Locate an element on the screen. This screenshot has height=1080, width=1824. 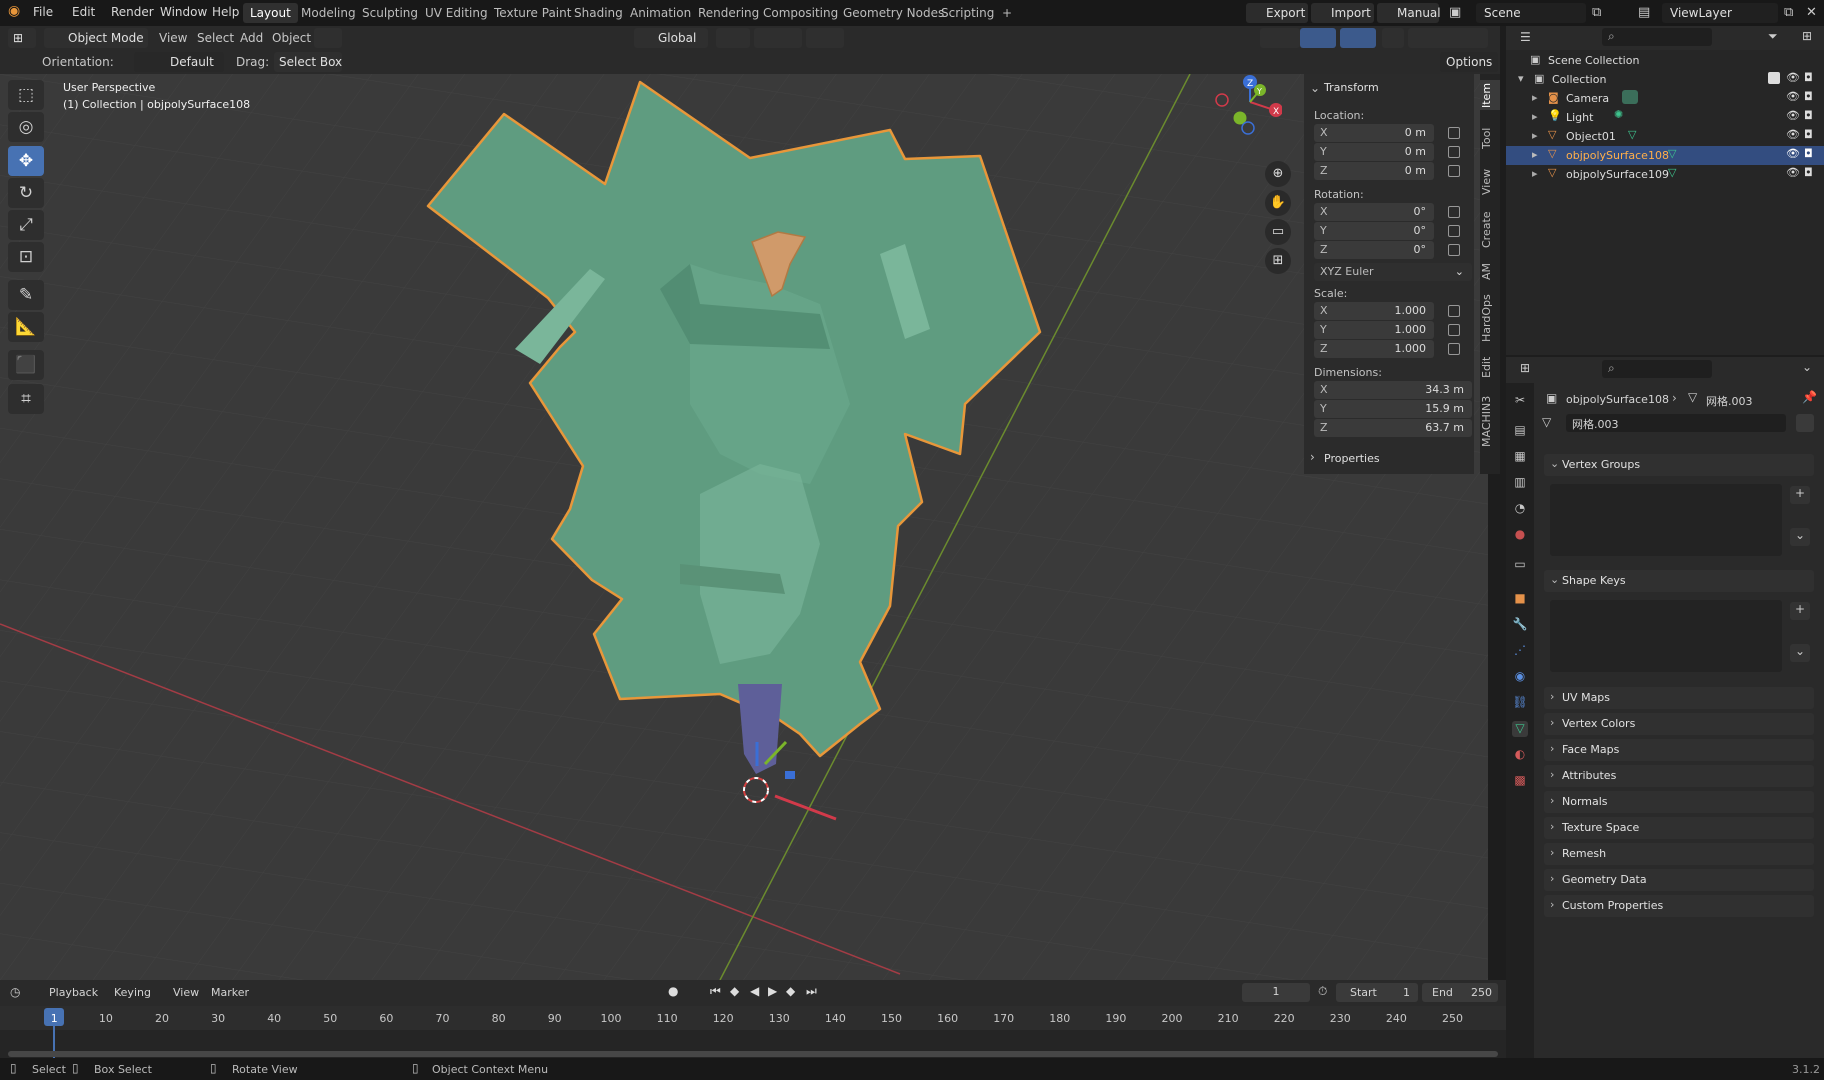
menu-window: Window is located at coordinates (183, 12).